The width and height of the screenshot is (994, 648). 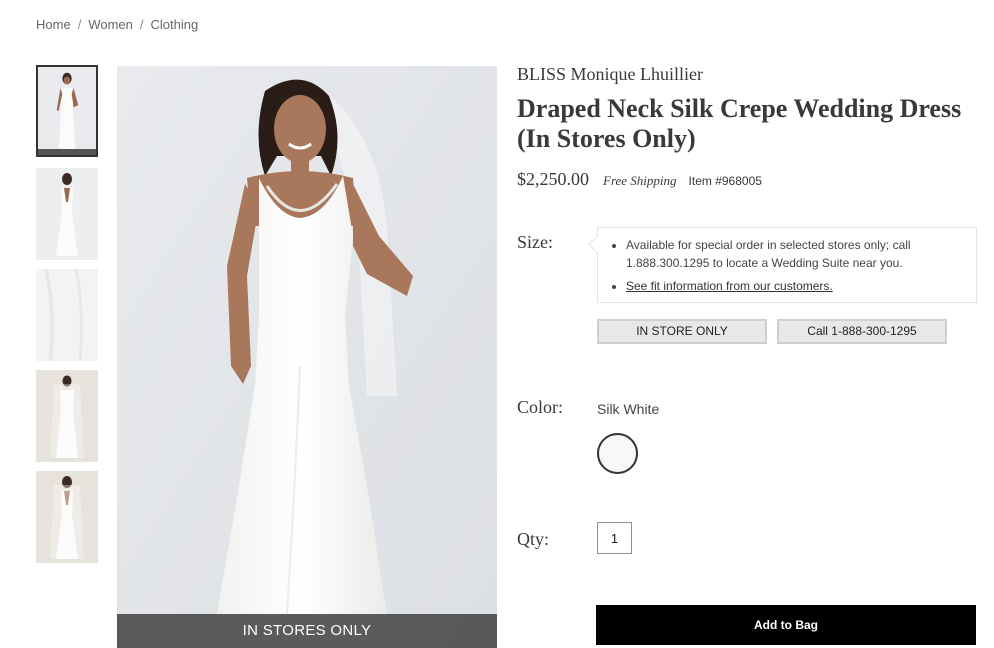 I want to click on thumbnail-front-veil, so click(x=67, y=416).